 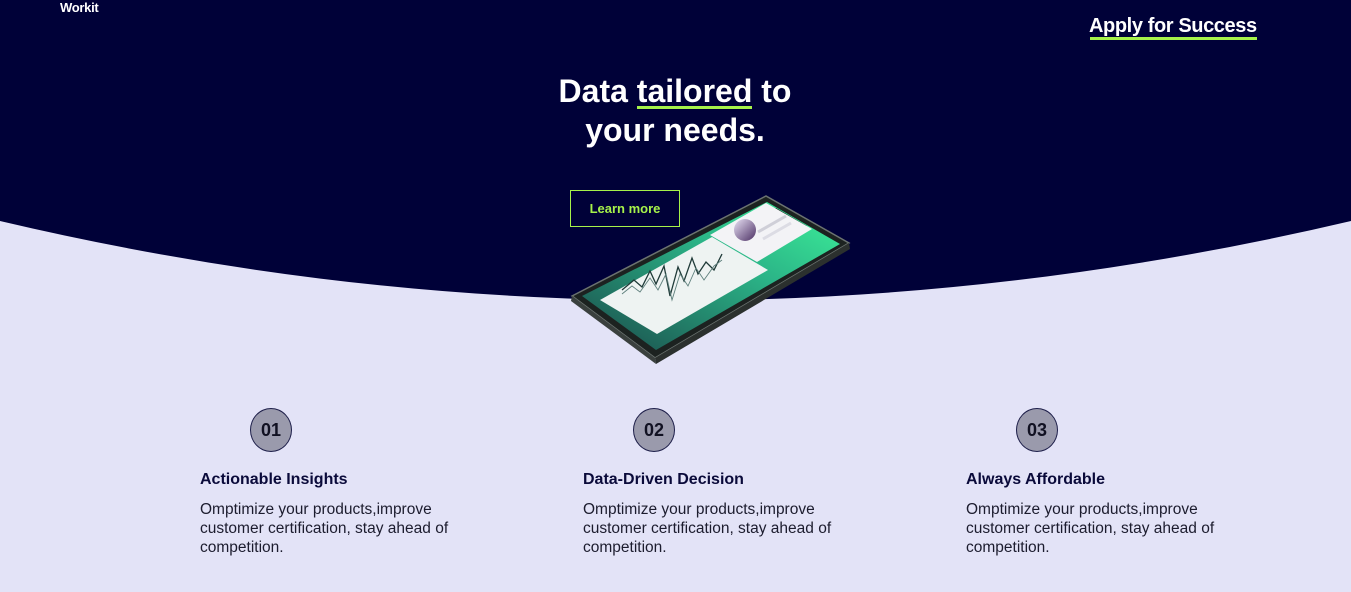 I want to click on hero-headline: Data tailored to your needs., so click(x=675, y=111).